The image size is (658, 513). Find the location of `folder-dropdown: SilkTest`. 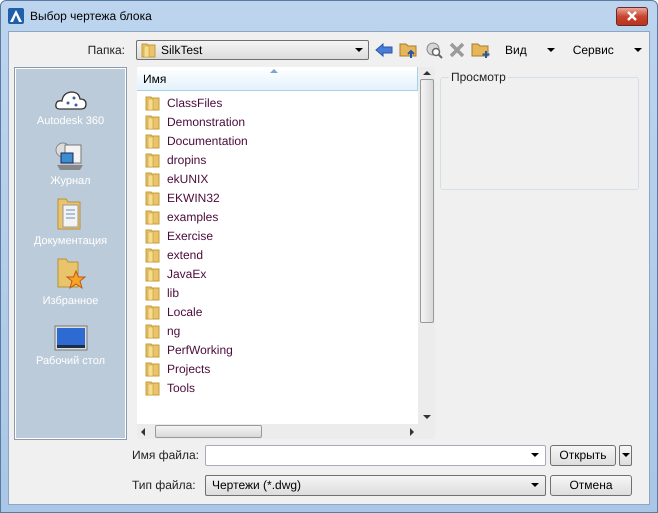

folder-dropdown: SilkTest is located at coordinates (252, 50).